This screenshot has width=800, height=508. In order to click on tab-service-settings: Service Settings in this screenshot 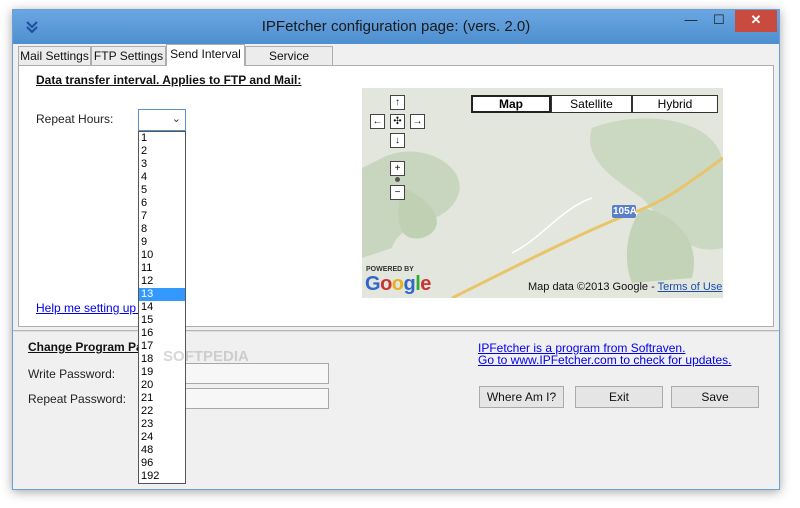, I will do `click(289, 63)`.